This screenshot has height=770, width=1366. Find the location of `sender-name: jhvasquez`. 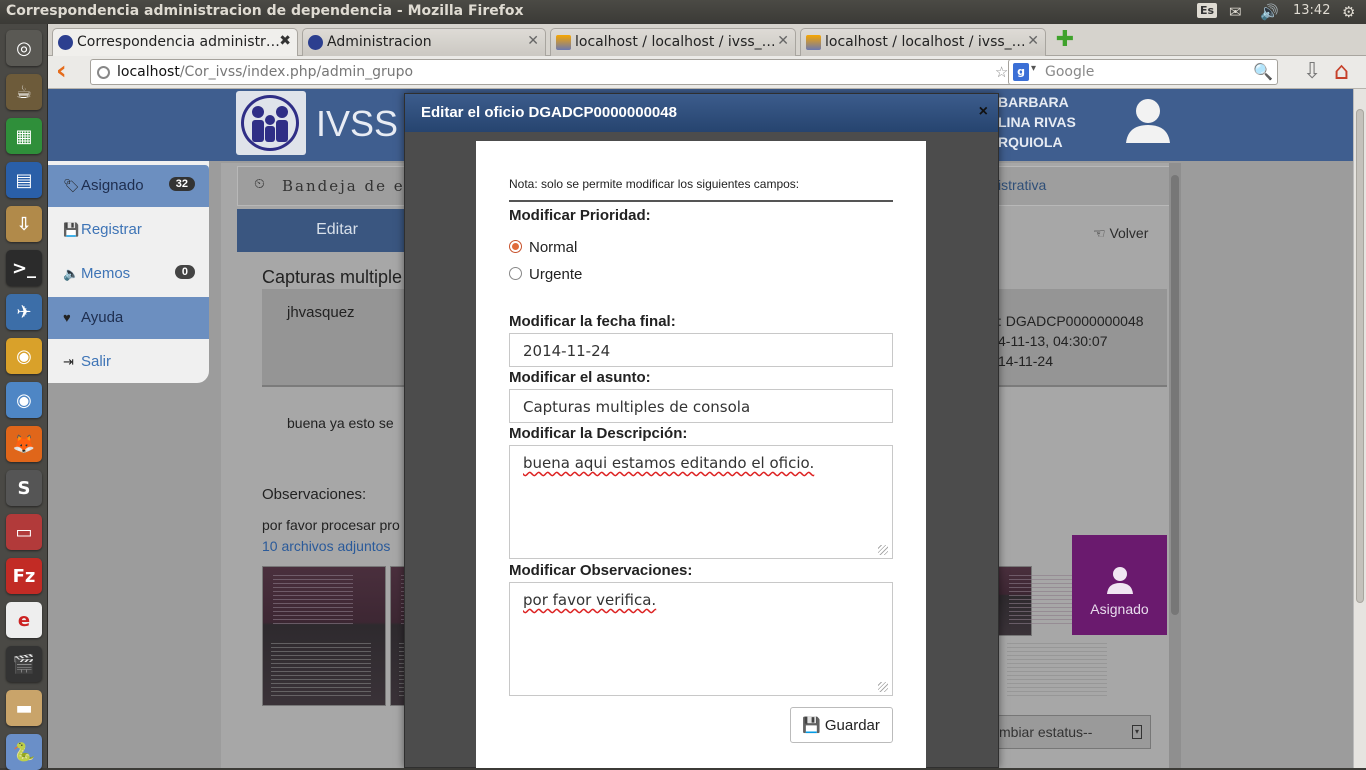

sender-name: jhvasquez is located at coordinates (321, 312).